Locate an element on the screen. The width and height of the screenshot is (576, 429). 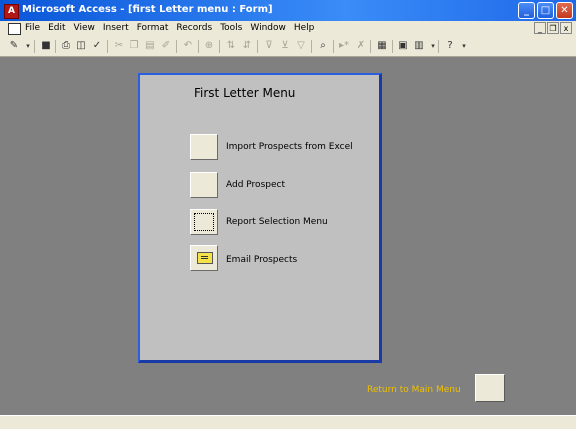
import-prospects-label: Import Prospects from Excel is located at coordinates (289, 147).